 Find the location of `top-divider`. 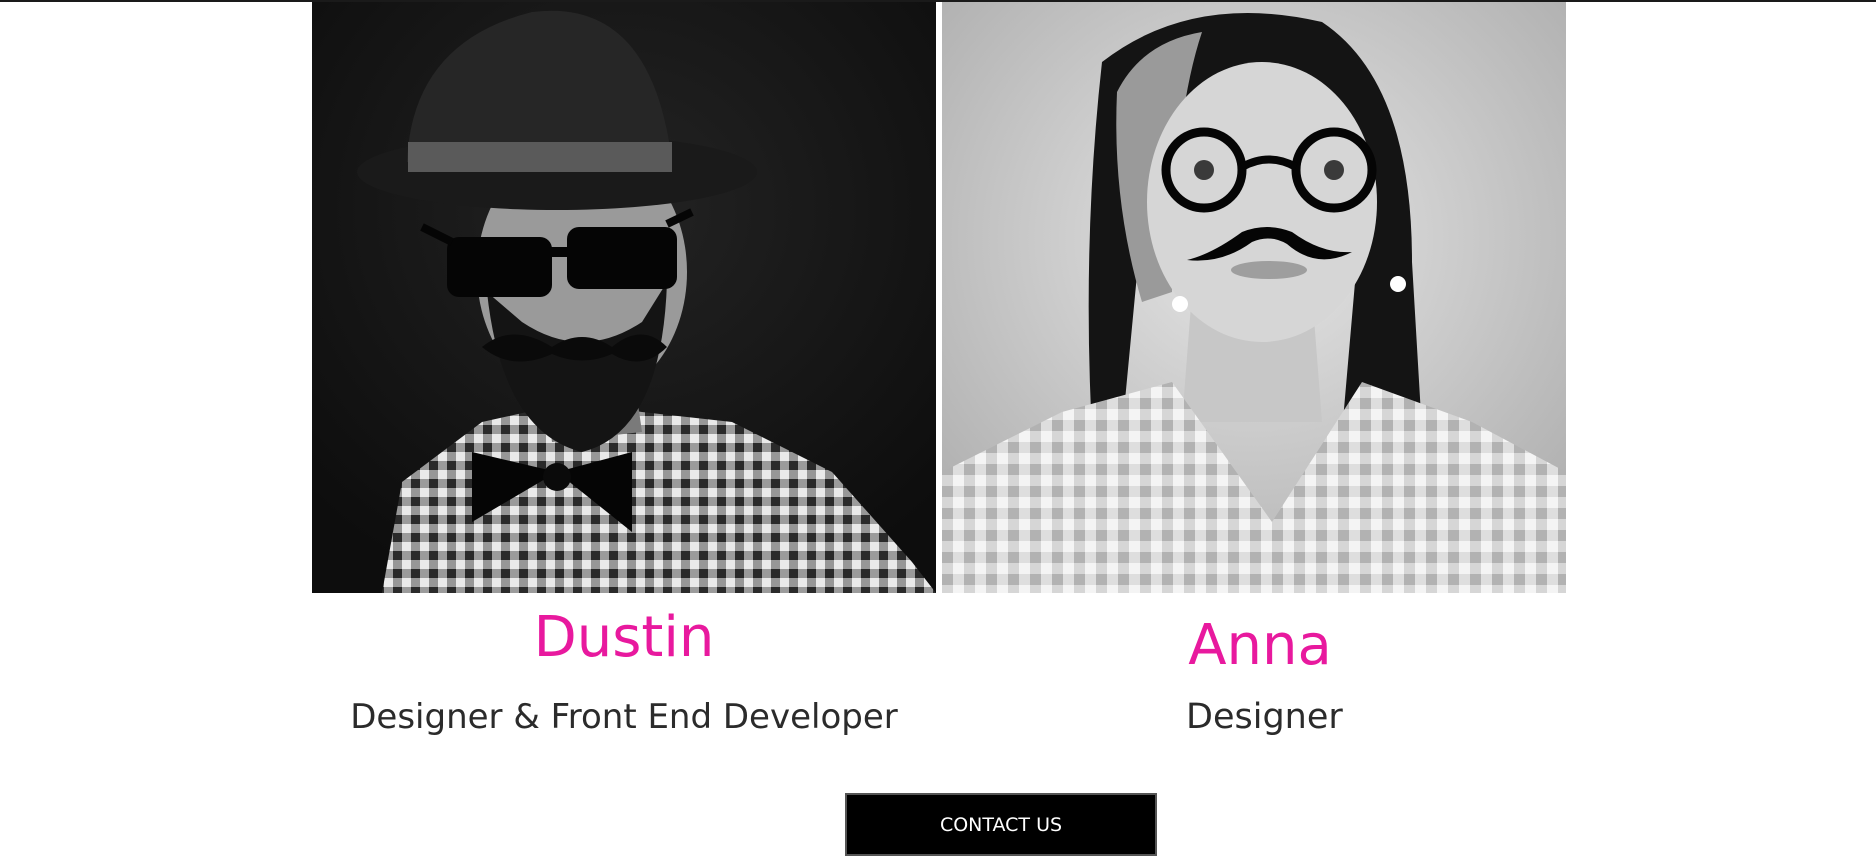

top-divider is located at coordinates (938, 1).